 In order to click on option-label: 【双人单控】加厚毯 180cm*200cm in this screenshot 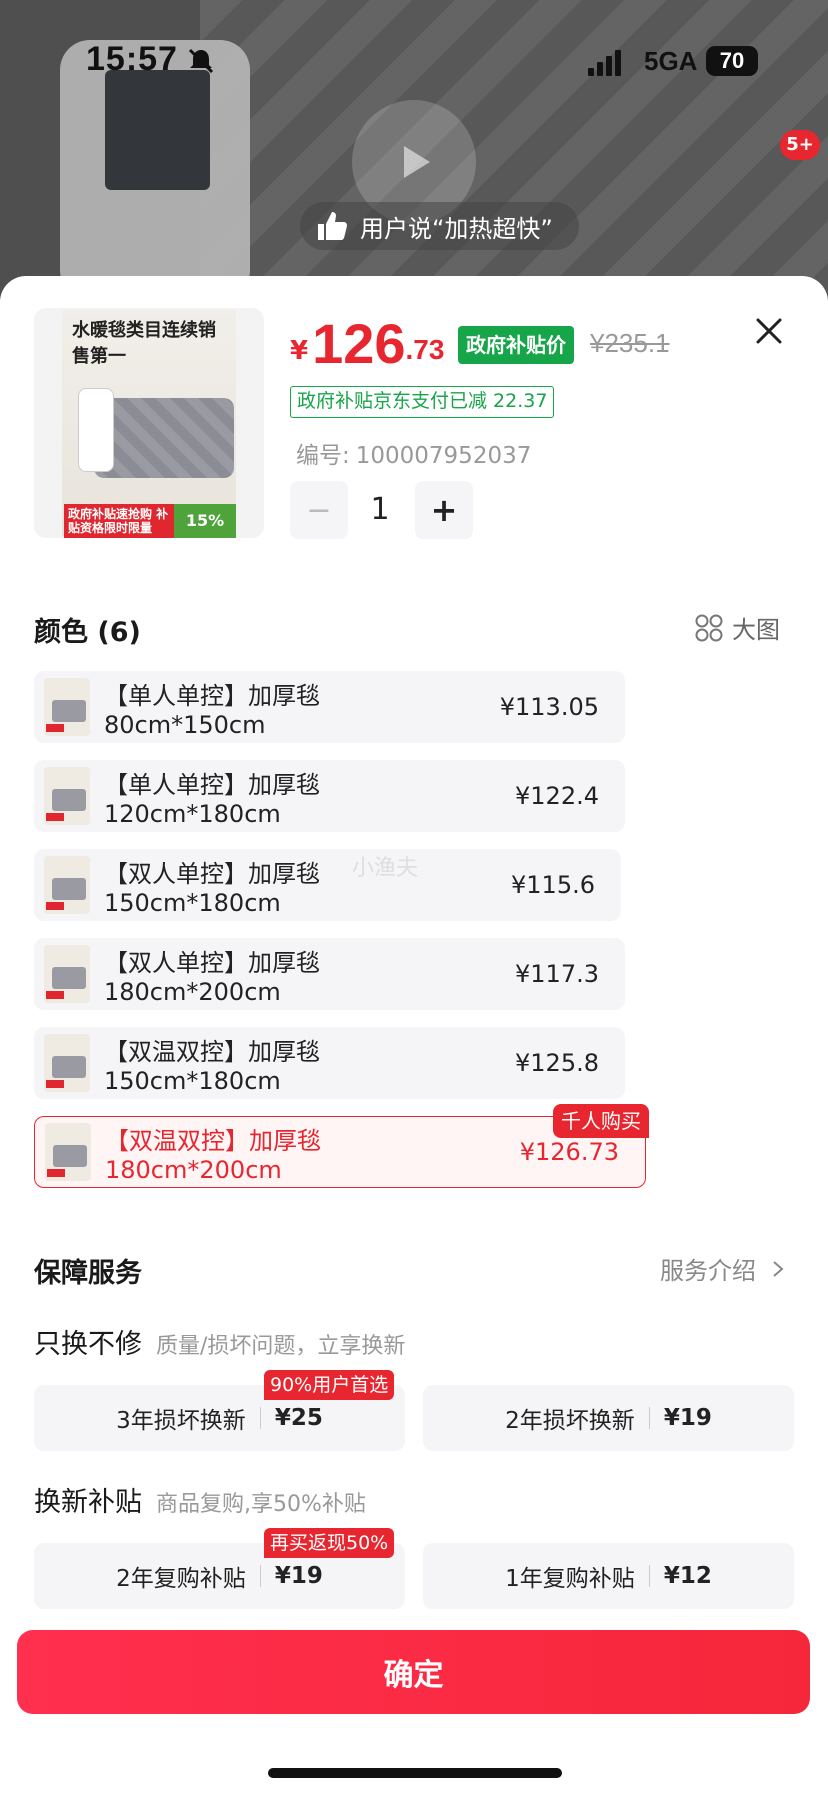, I will do `click(212, 977)`.